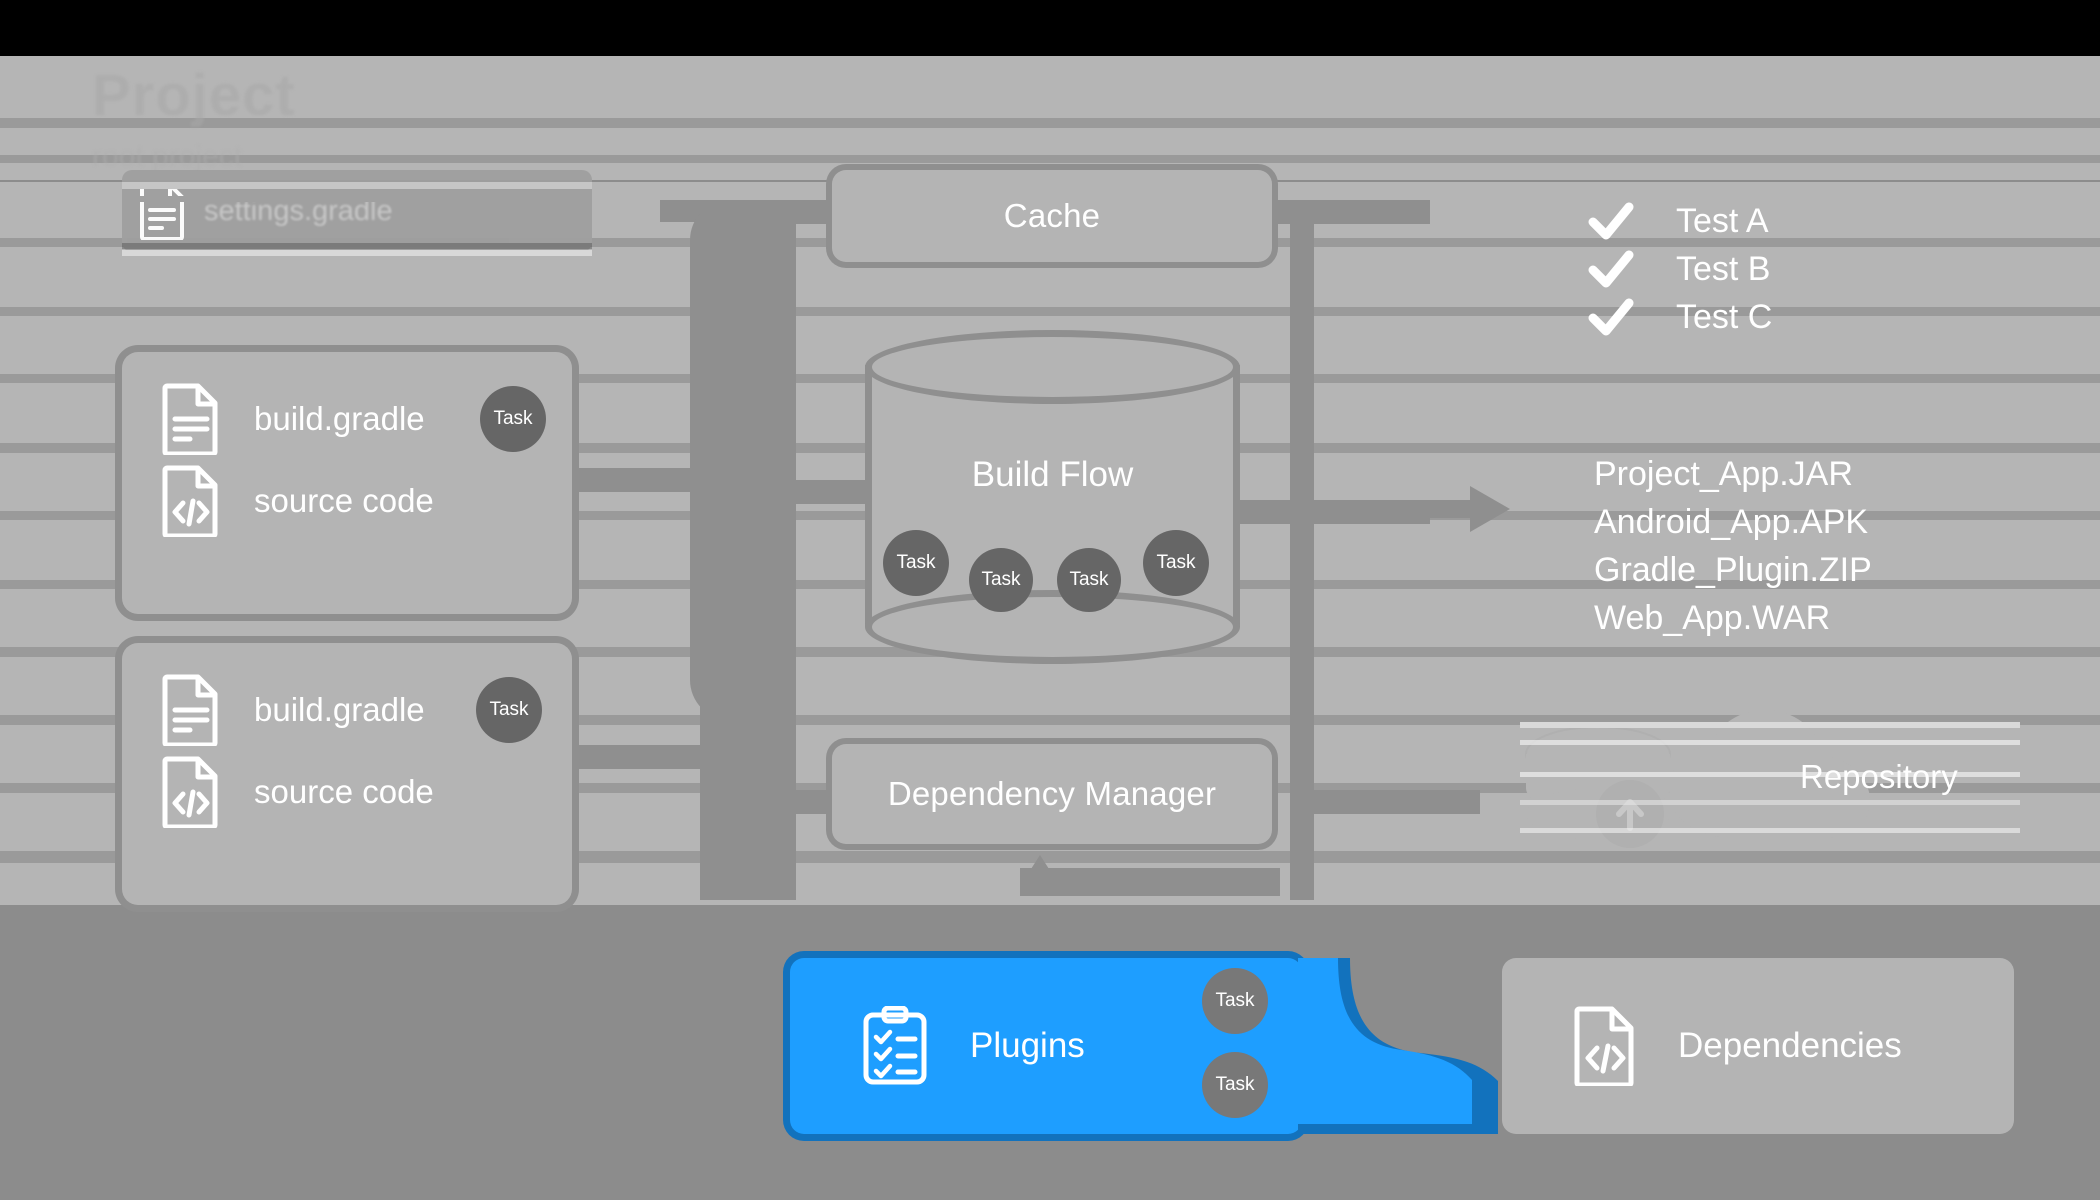  I want to click on cylinder-base, so click(1052, 627).